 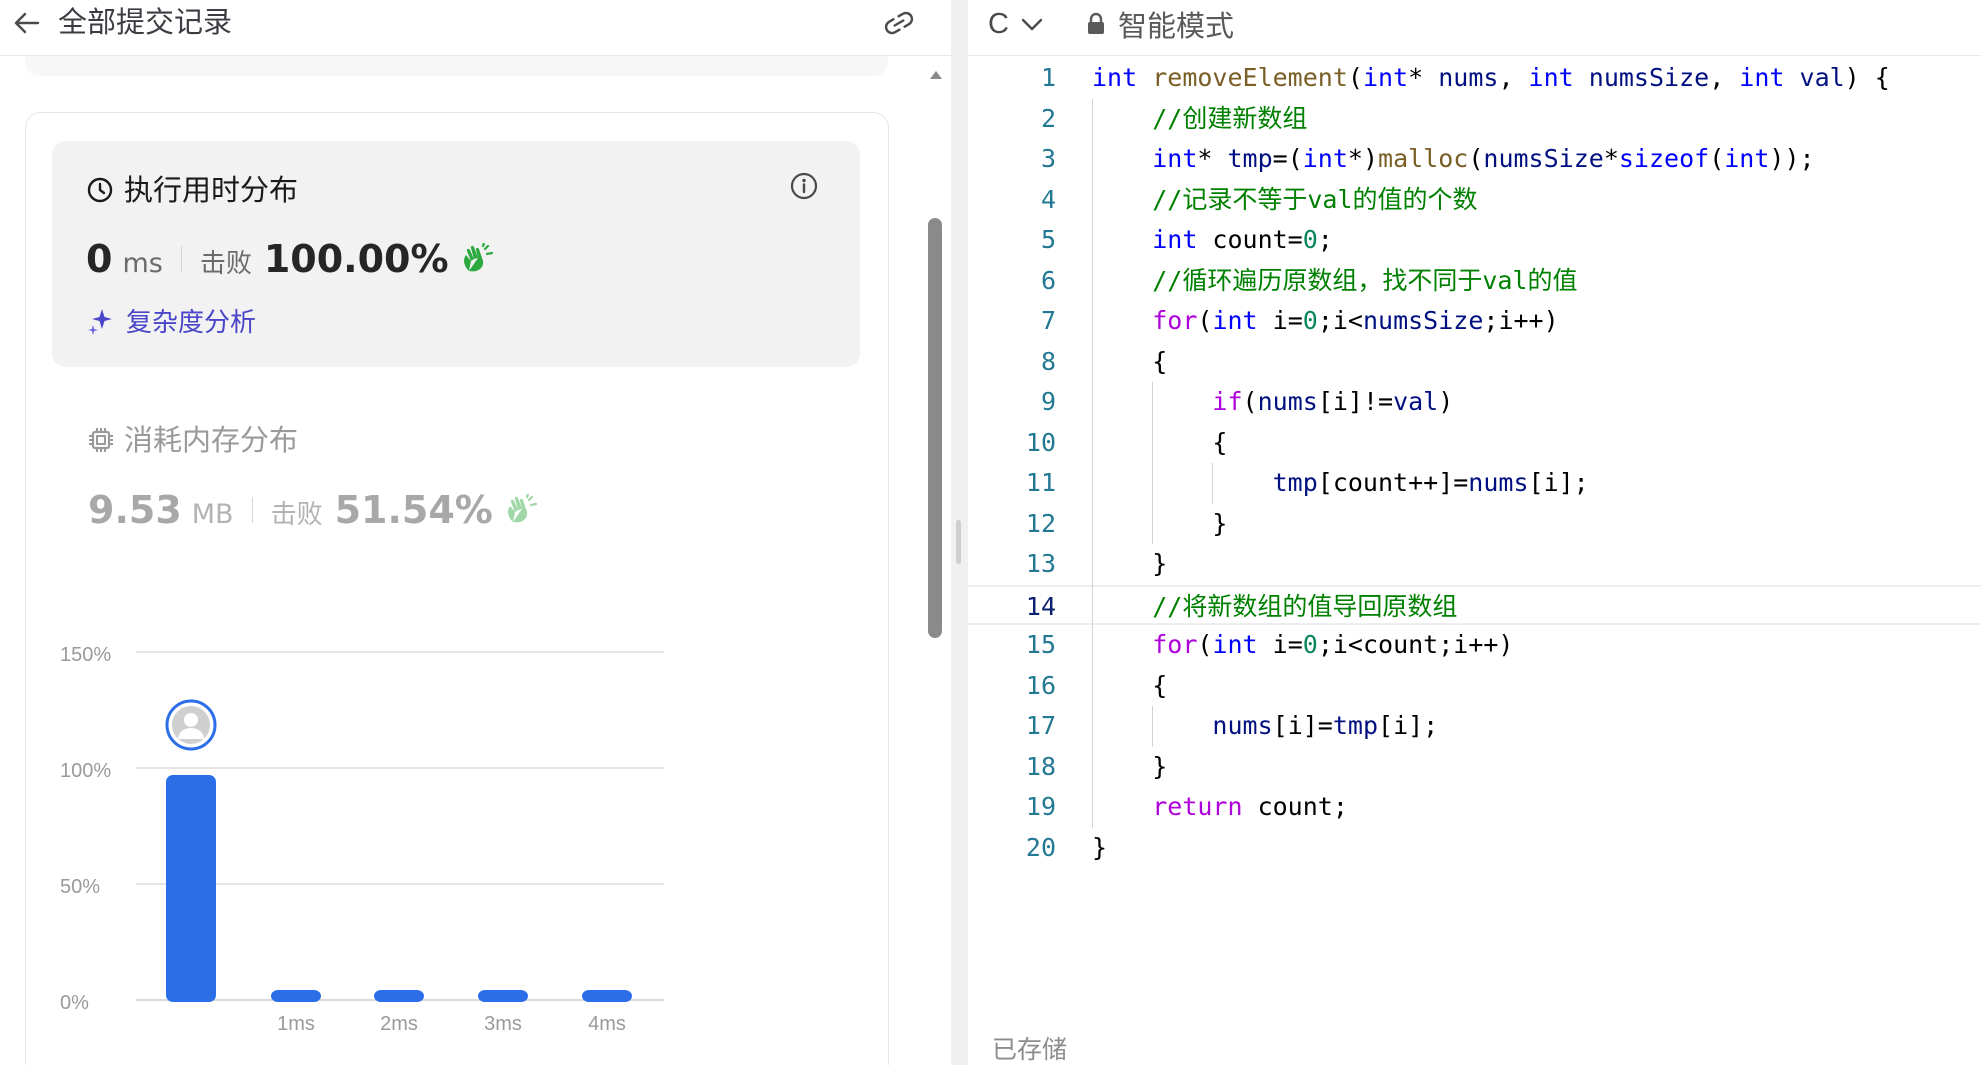 I want to click on language-value: C, so click(x=998, y=23).